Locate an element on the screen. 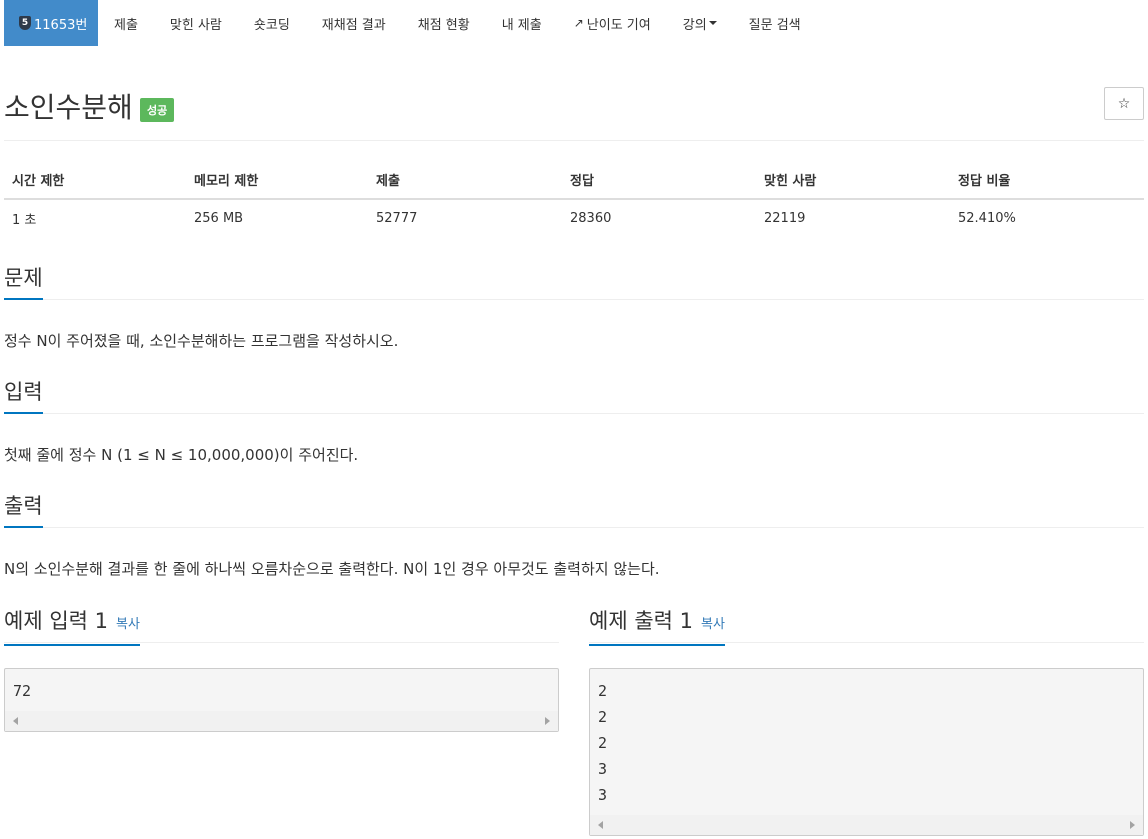 This screenshot has width=1148, height=839. sample-output-box: 2 2 2 3 3 is located at coordinates (866, 752).